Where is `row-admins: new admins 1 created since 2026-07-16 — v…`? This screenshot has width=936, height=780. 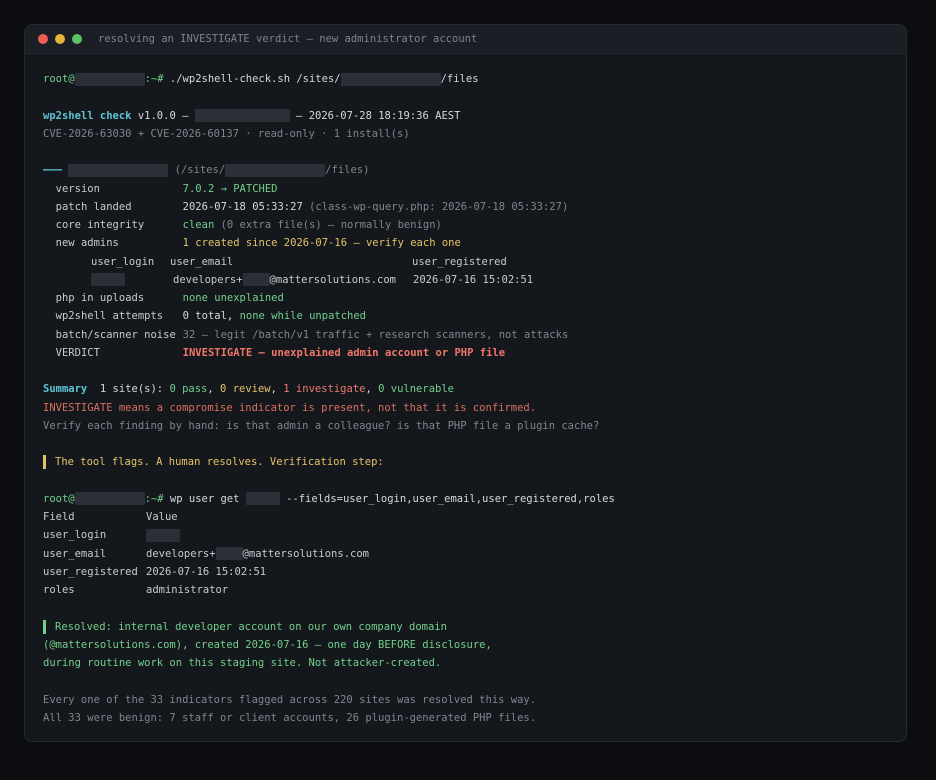
row-admins: new admins 1 created since 2026-07-16 — v… is located at coordinates (258, 243).